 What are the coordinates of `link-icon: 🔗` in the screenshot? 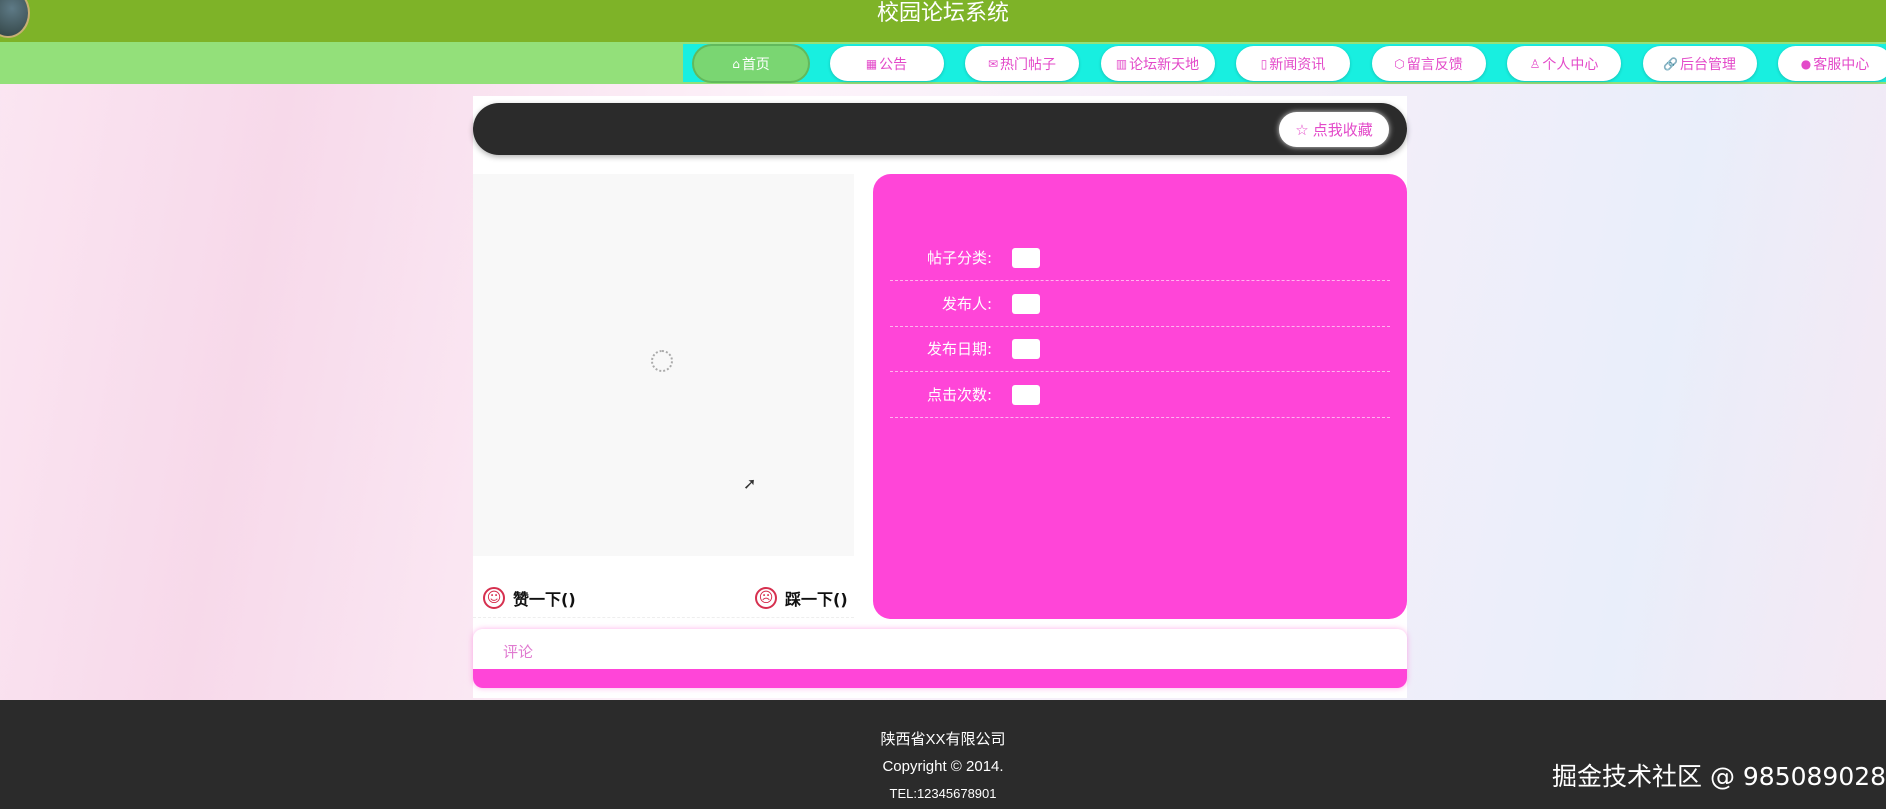 It's located at (1670, 63).